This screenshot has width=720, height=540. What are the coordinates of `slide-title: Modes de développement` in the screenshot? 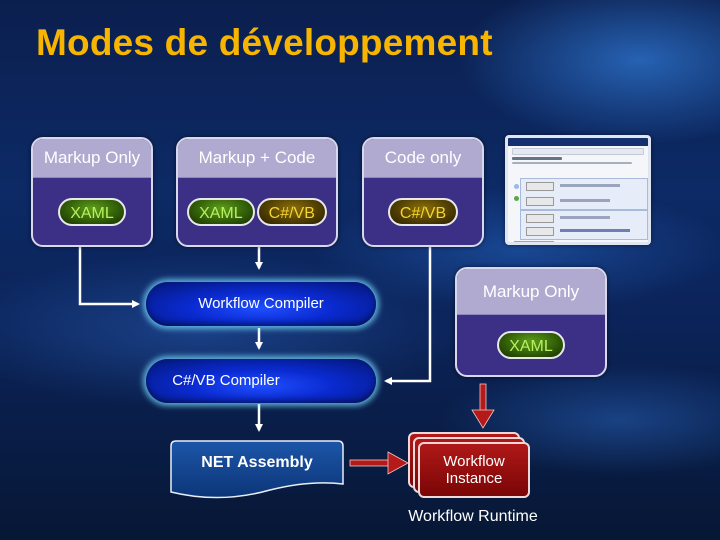 It's located at (264, 42).